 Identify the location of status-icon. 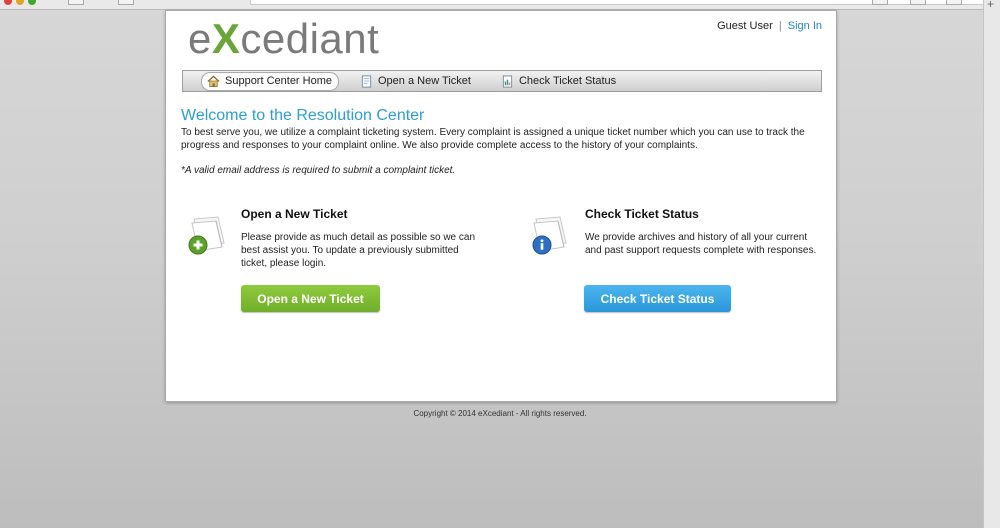
(507, 81).